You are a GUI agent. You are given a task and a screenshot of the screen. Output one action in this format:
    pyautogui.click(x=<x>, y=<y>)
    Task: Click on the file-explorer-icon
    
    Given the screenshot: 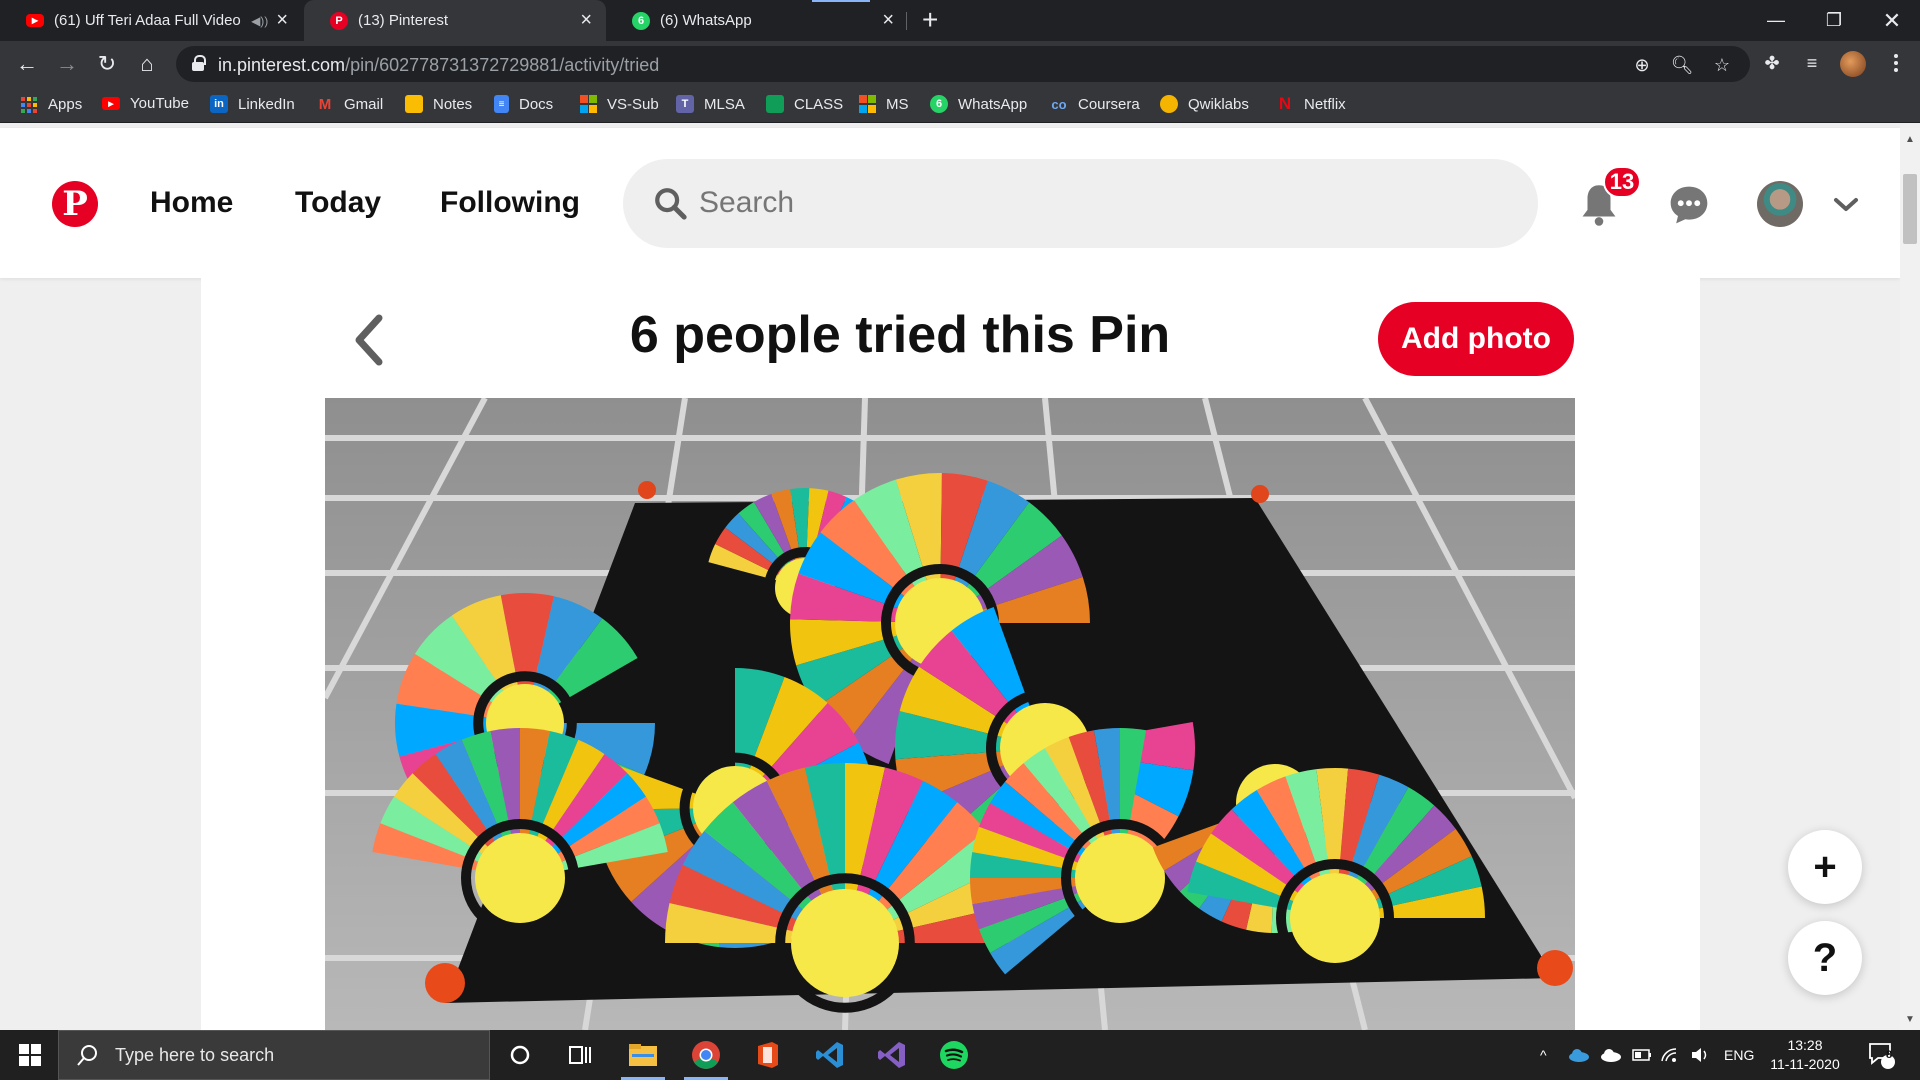 What is the action you would take?
    pyautogui.click(x=643, y=1055)
    